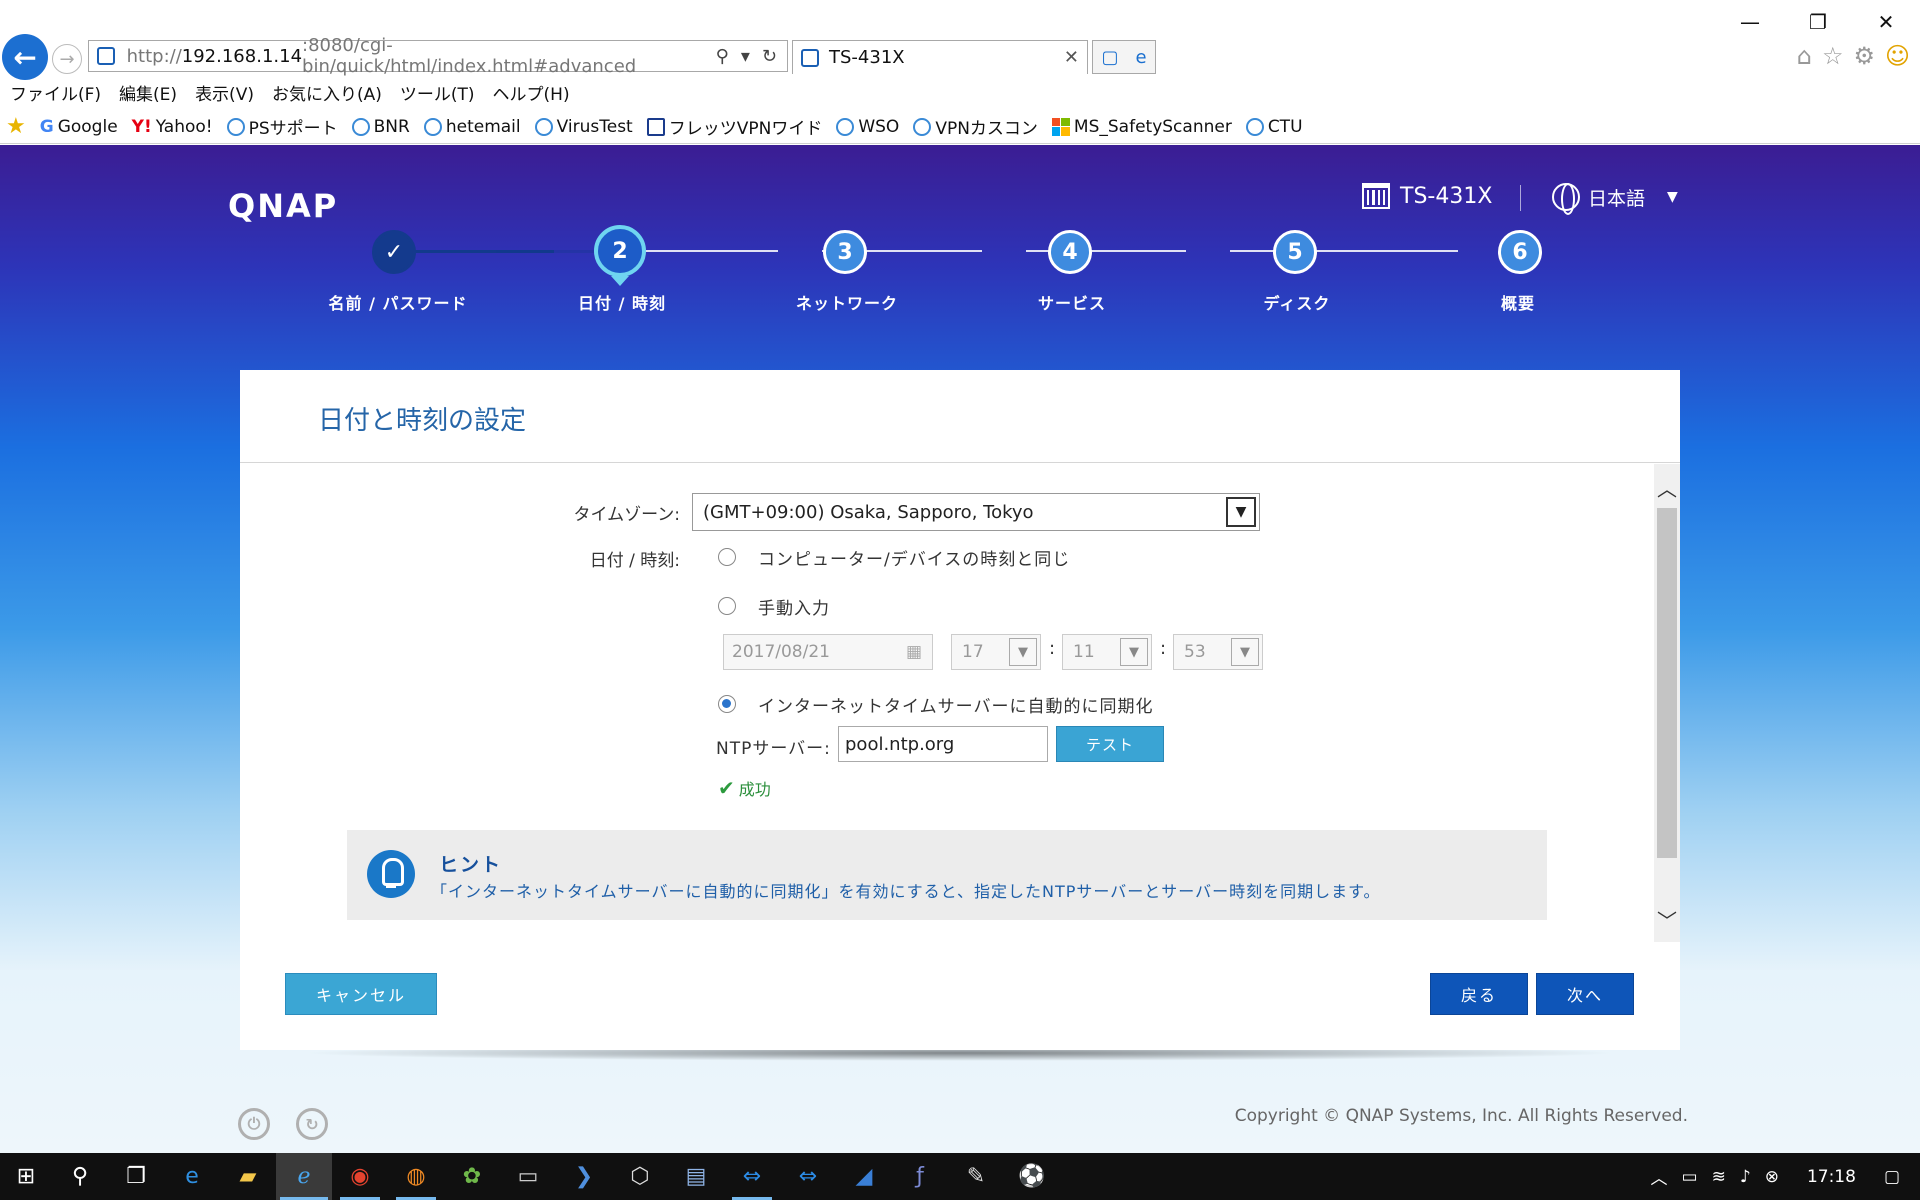 The width and height of the screenshot is (1920, 1200). I want to click on menu-favorites: お気に入り(A), so click(327, 92).